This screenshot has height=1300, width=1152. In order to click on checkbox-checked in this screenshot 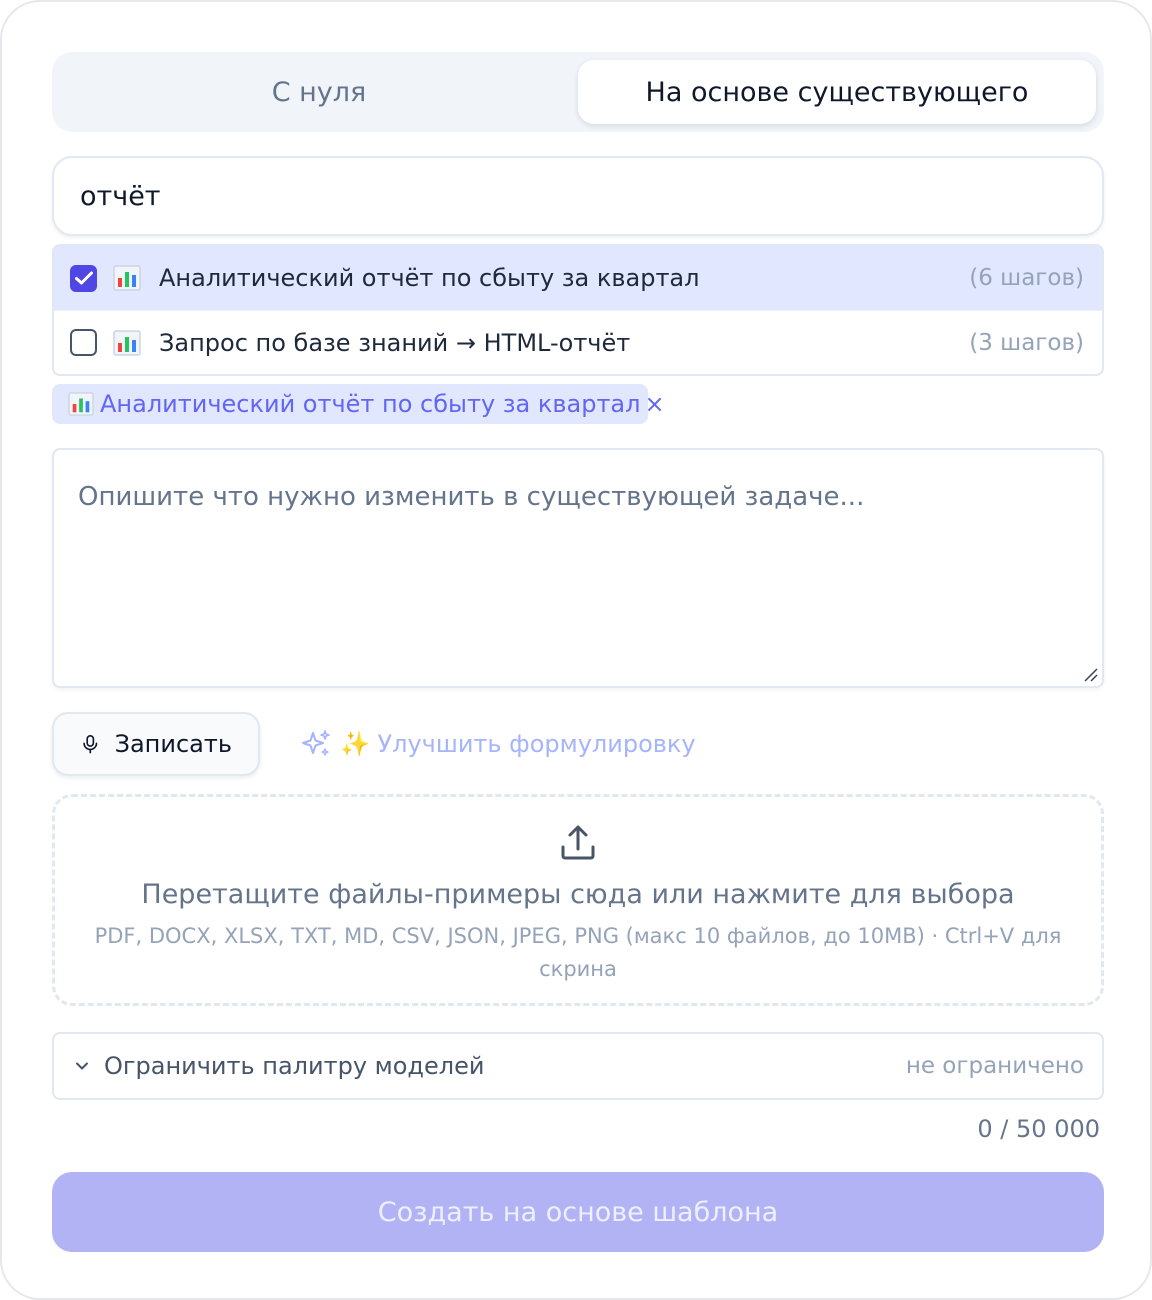, I will do `click(83, 278)`.